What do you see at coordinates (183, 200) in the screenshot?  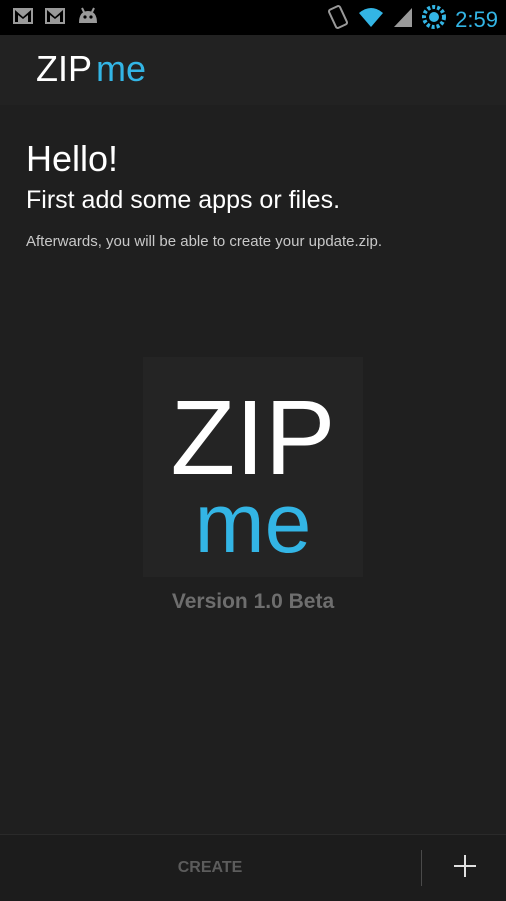 I see `greeting-subtitle: First add some apps or files.` at bounding box center [183, 200].